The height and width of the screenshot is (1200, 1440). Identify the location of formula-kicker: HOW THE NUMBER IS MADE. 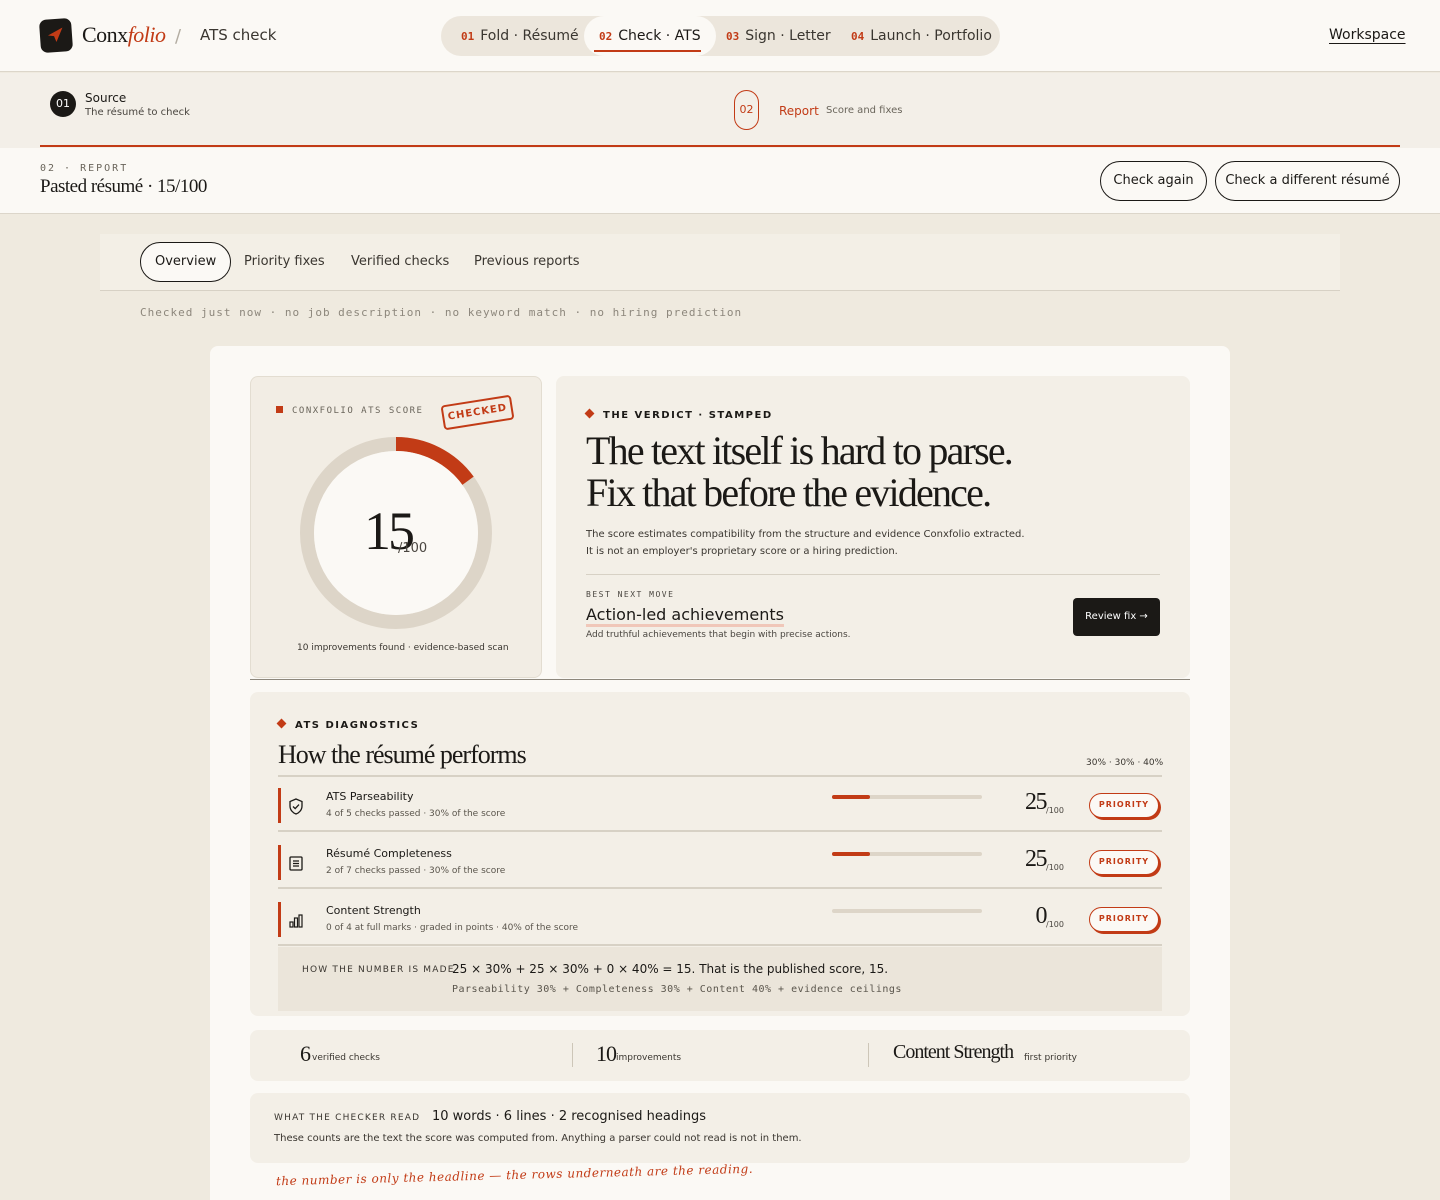
(378, 970).